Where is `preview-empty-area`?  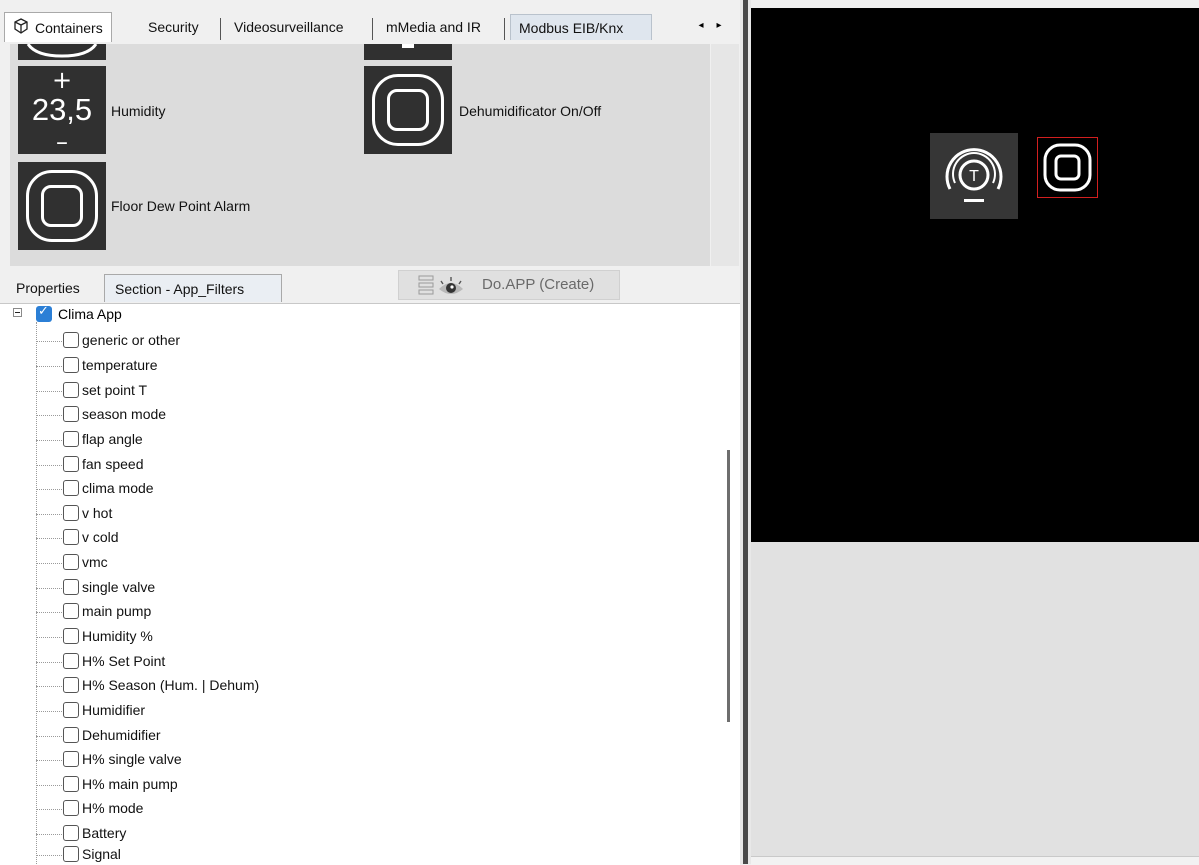 preview-empty-area is located at coordinates (975, 703).